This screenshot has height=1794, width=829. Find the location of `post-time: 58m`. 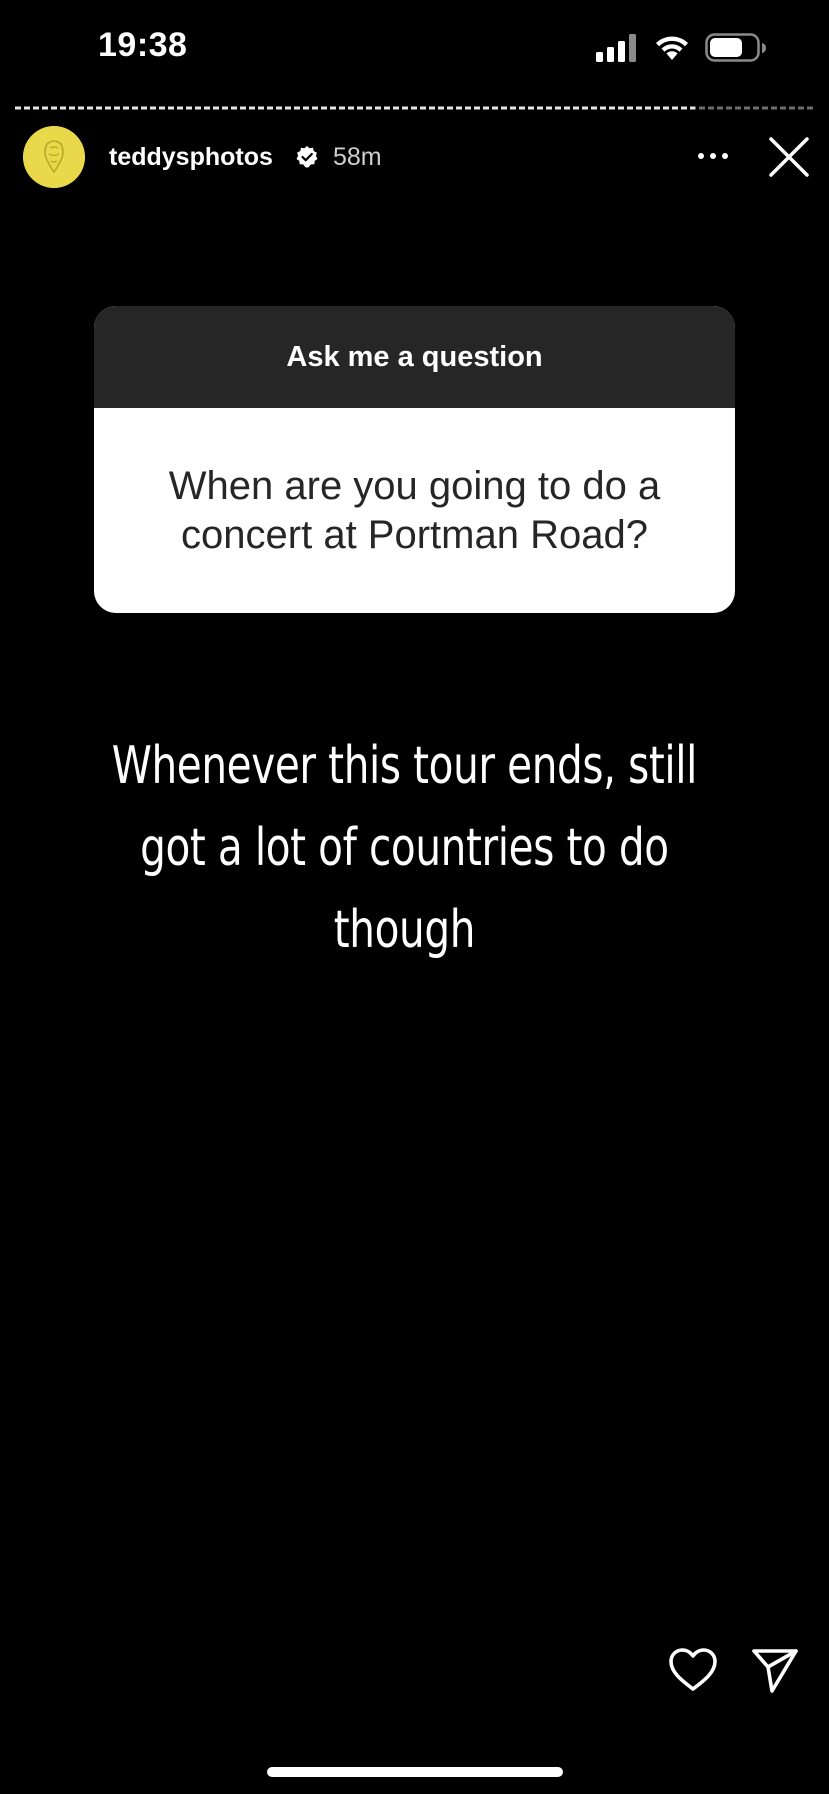

post-time: 58m is located at coordinates (357, 157).